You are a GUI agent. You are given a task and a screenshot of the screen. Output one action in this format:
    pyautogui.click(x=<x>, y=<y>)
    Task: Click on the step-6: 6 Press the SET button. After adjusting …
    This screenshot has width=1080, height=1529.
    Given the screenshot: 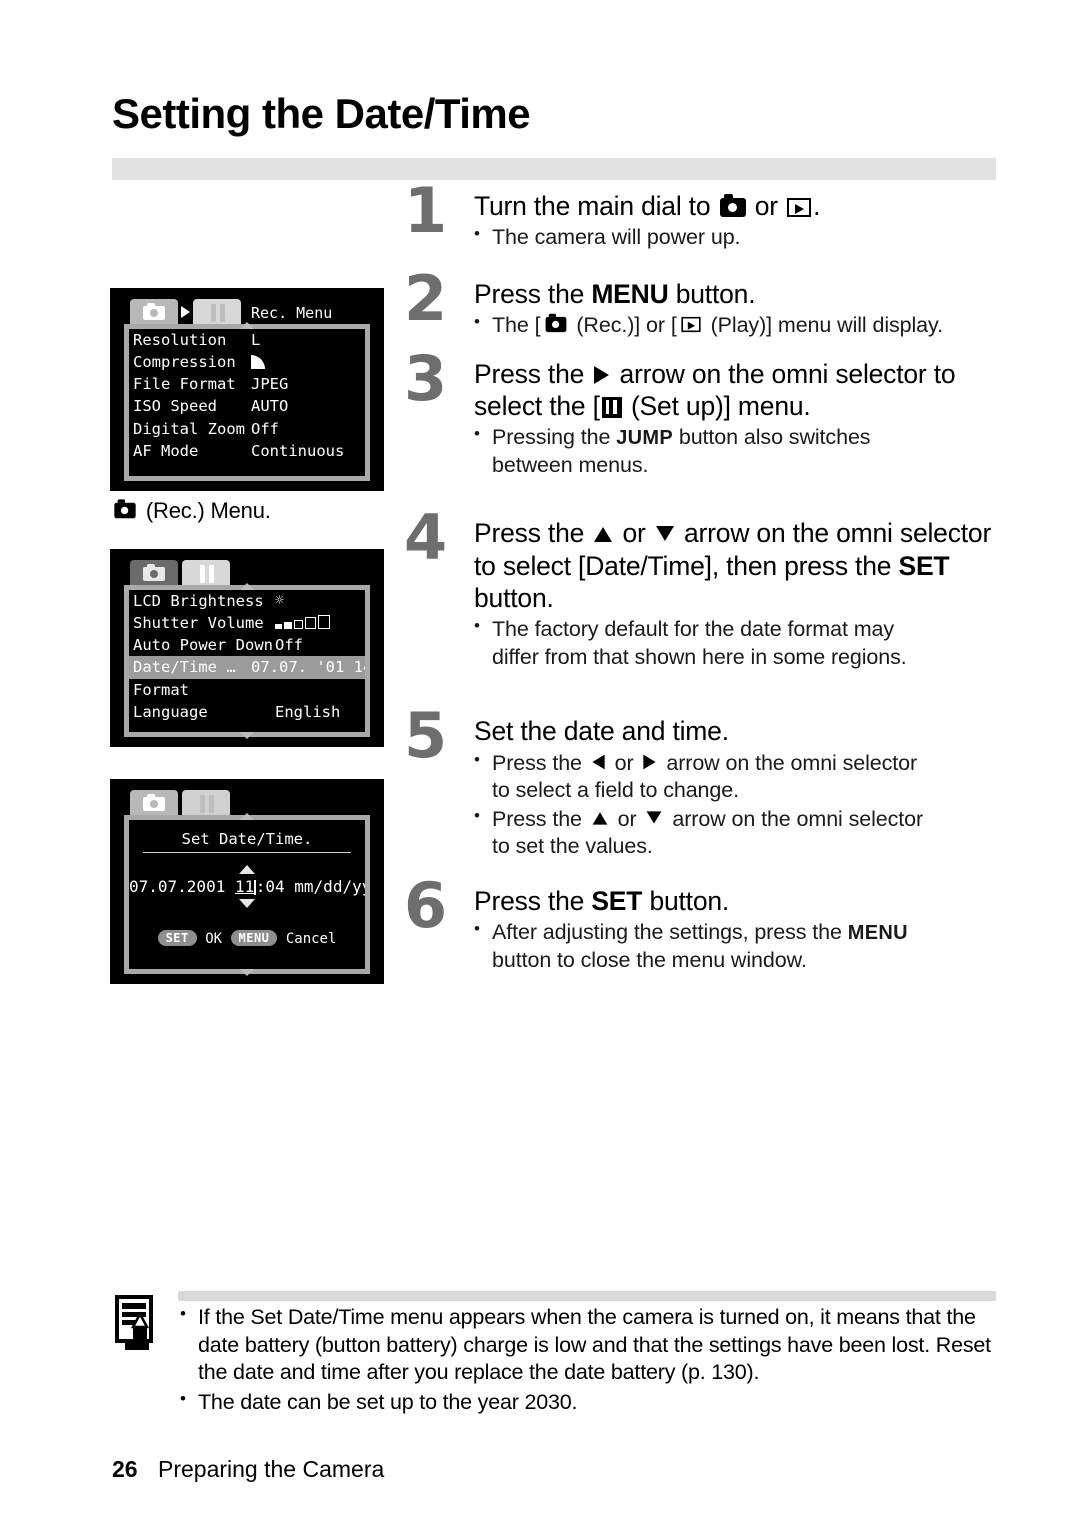 What is the action you would take?
    pyautogui.click(x=704, y=924)
    